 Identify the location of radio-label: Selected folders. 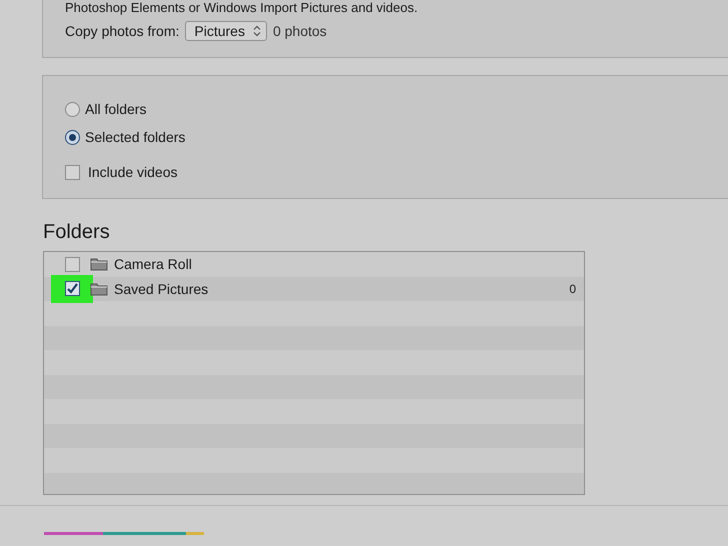
(135, 137).